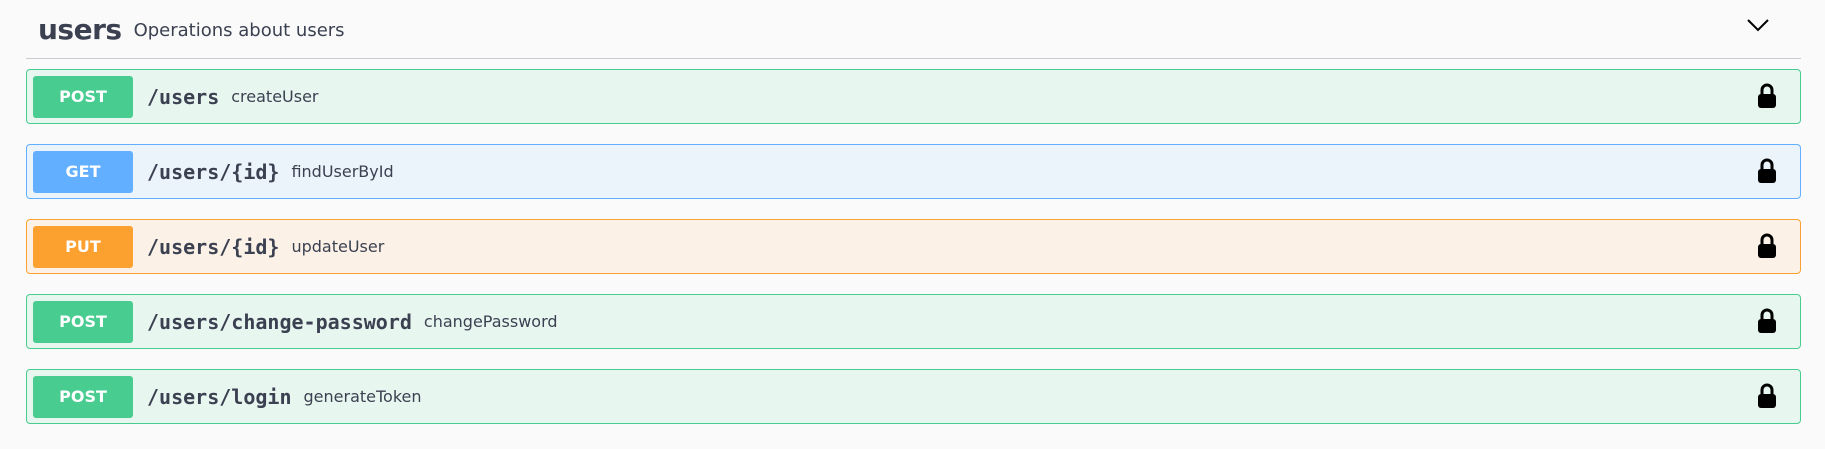  Describe the element at coordinates (362, 396) in the screenshot. I see `operation-summary: generateToken` at that location.